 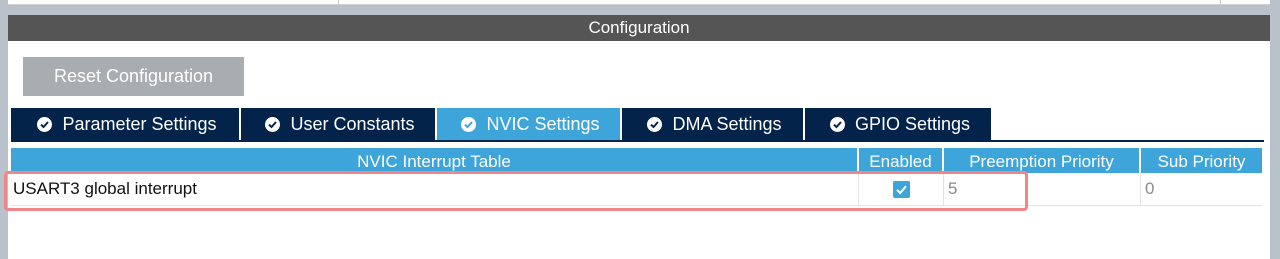 What do you see at coordinates (1042, 189) in the screenshot?
I see `preemption-priority-value: 5` at bounding box center [1042, 189].